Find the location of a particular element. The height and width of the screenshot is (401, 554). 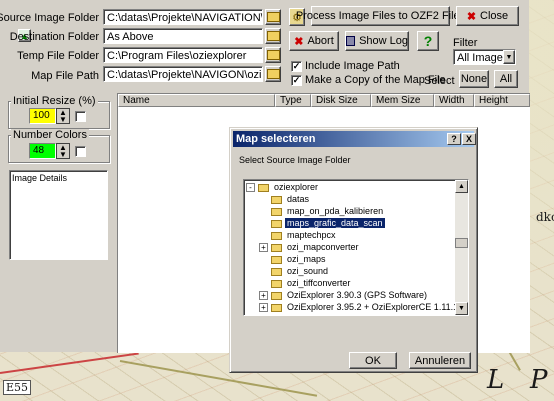

chevron-up-icon: ▲ is located at coordinates (461, 186).